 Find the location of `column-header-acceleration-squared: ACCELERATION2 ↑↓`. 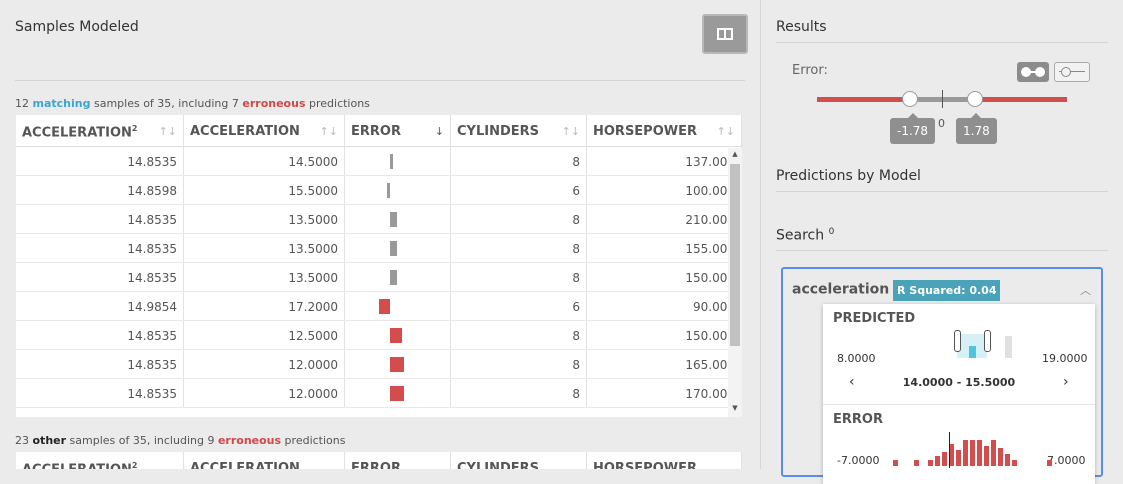

column-header-acceleration-squared: ACCELERATION2 ↑↓ is located at coordinates (100, 130).